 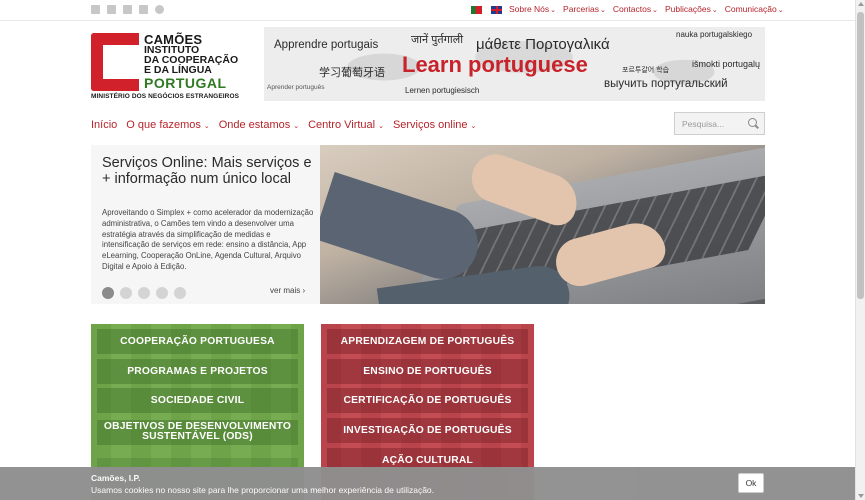 What do you see at coordinates (95, 9) in the screenshot?
I see `facebook-icon` at bounding box center [95, 9].